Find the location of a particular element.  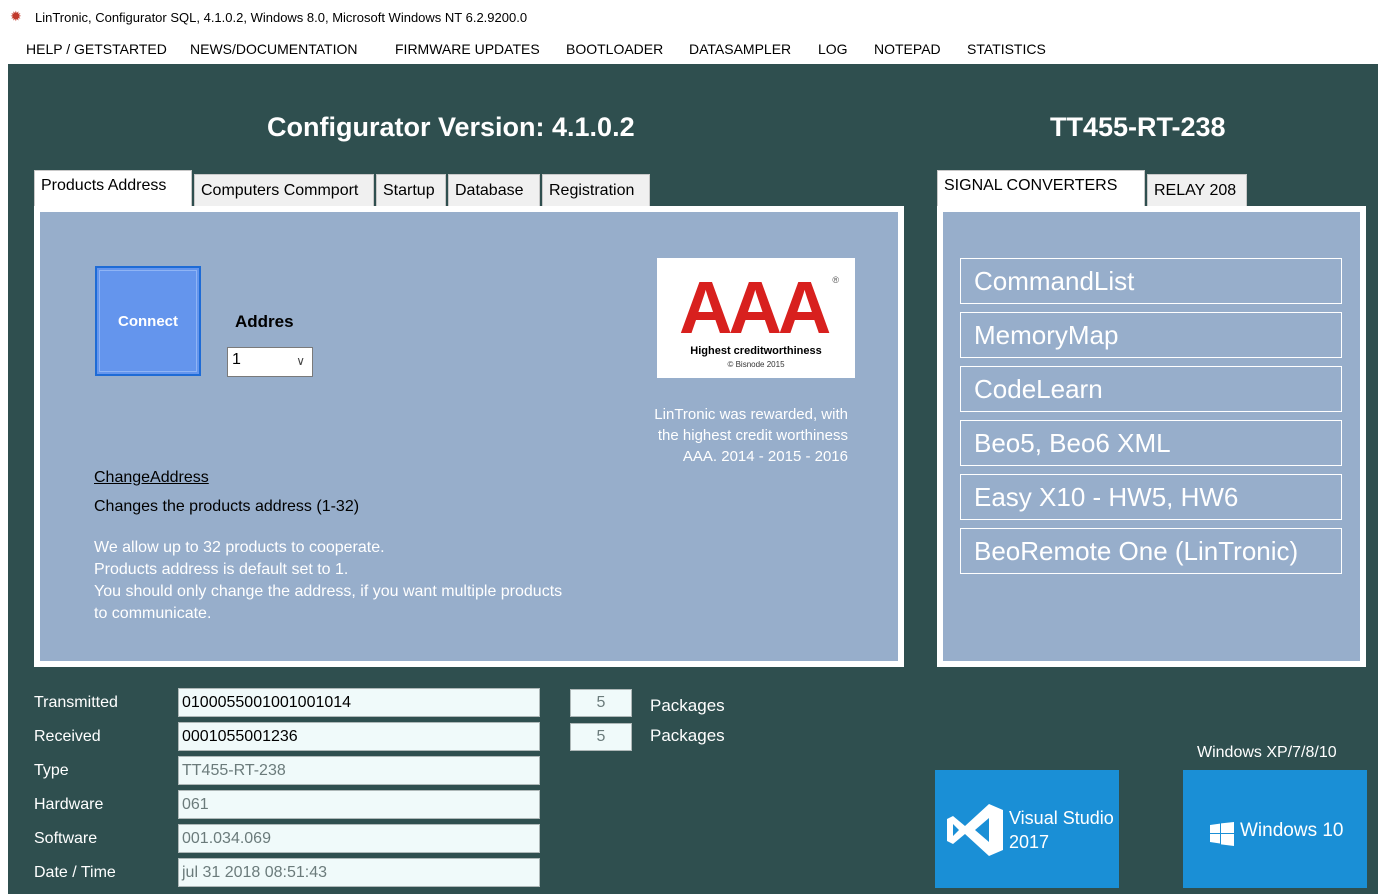

commandlist-button: CommandList is located at coordinates (1151, 281).